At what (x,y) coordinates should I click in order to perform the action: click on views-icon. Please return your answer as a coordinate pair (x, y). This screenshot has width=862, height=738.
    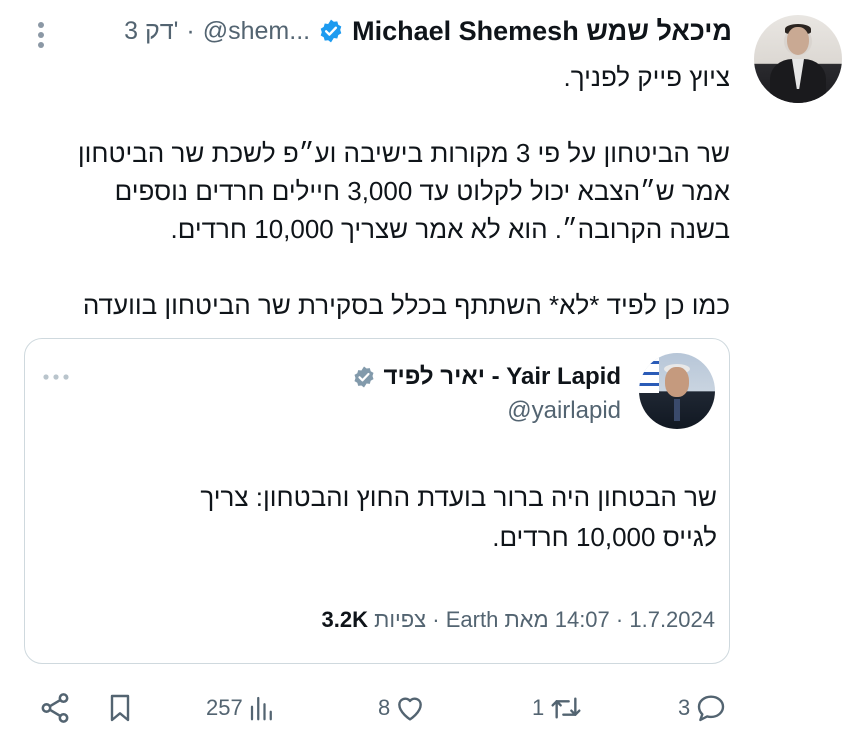
    Looking at the image, I should click on (262, 708).